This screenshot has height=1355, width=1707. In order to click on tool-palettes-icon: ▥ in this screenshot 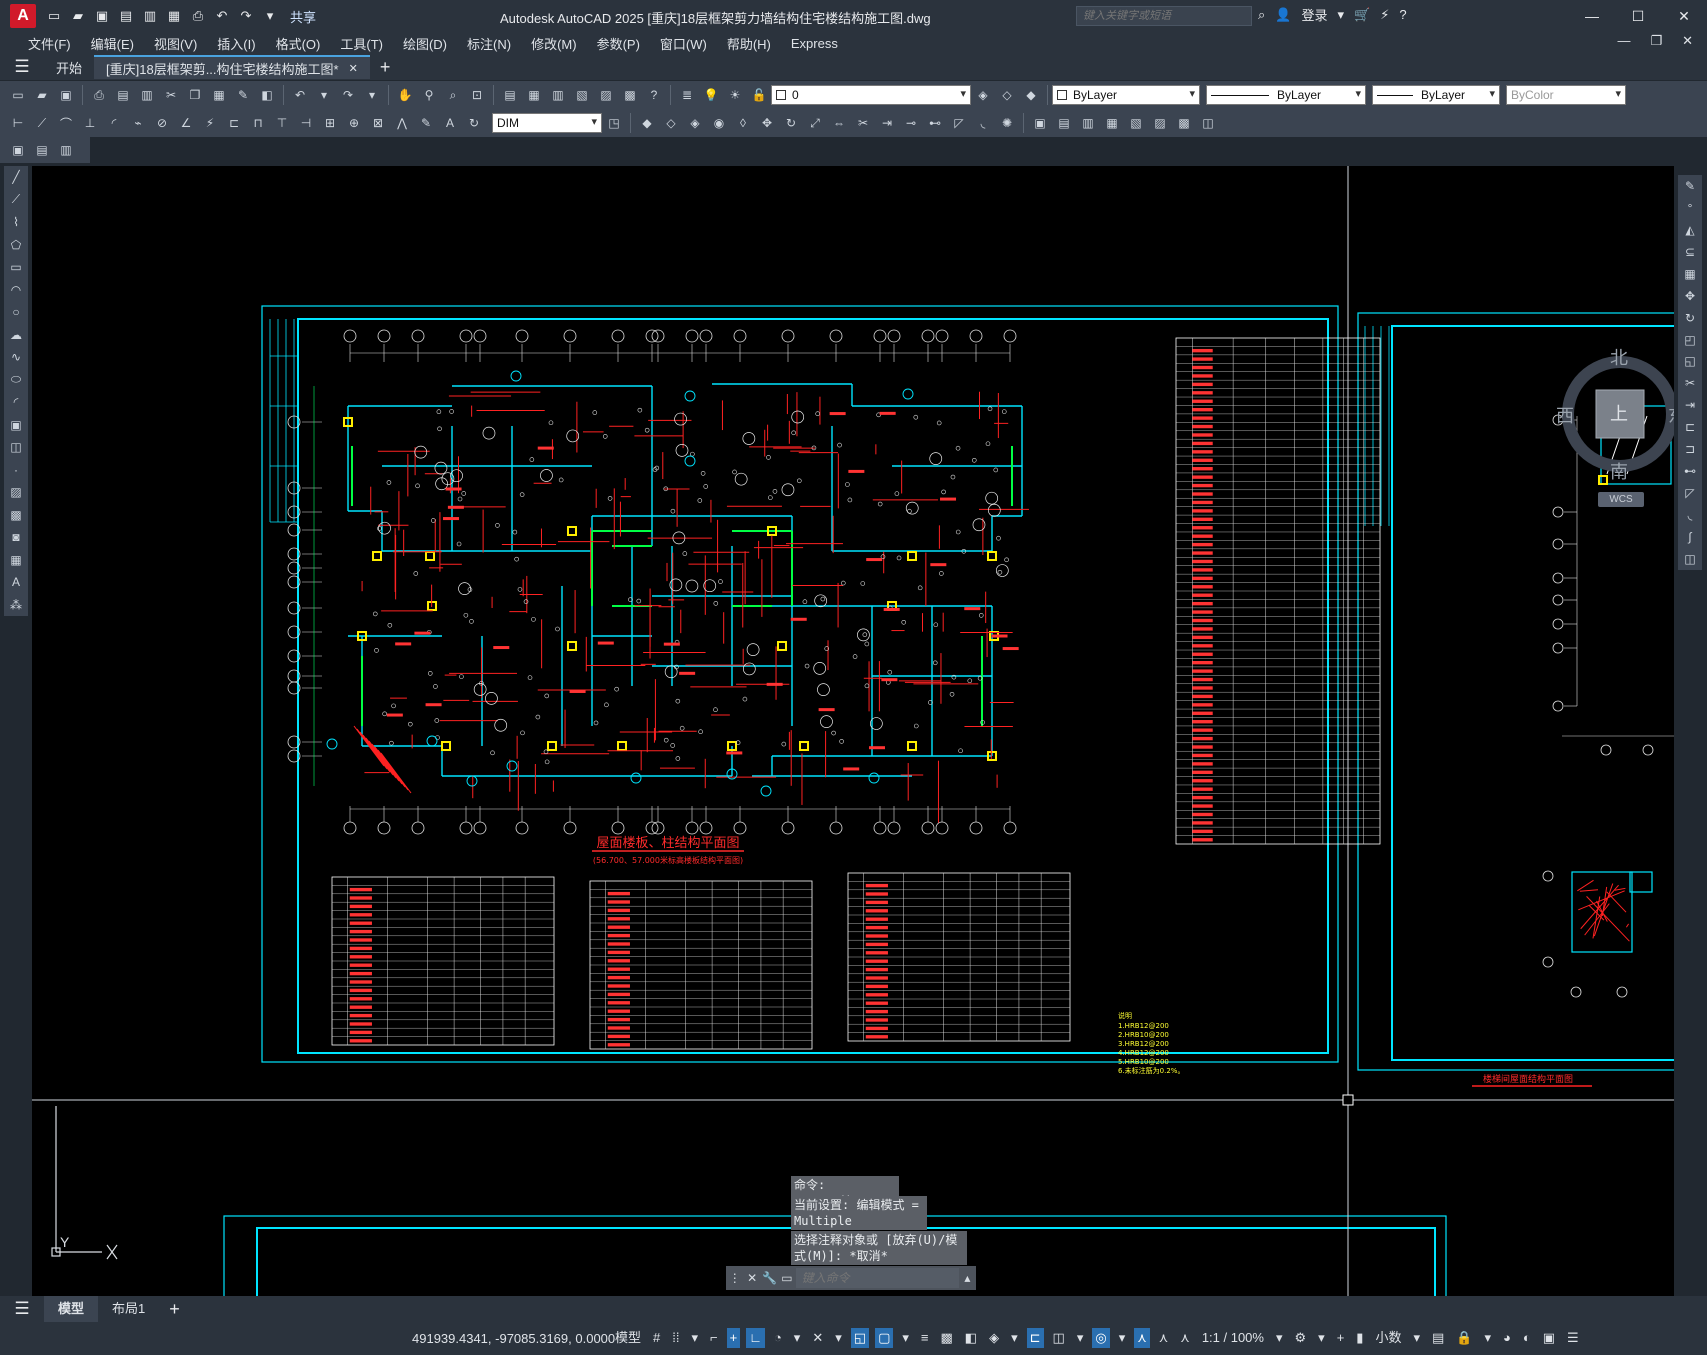, I will do `click(558, 95)`.